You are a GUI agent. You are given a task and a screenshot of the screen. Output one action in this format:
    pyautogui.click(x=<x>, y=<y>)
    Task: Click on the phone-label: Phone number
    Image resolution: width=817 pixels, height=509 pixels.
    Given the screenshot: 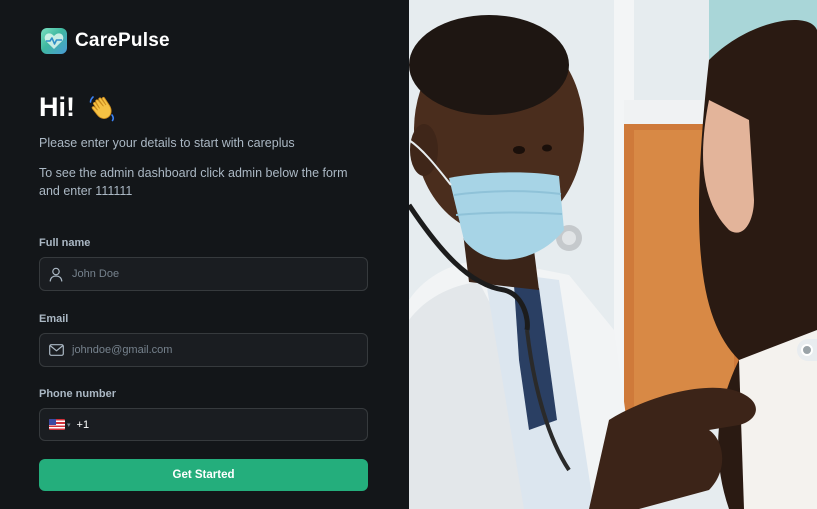 What is the action you would take?
    pyautogui.click(x=78, y=394)
    